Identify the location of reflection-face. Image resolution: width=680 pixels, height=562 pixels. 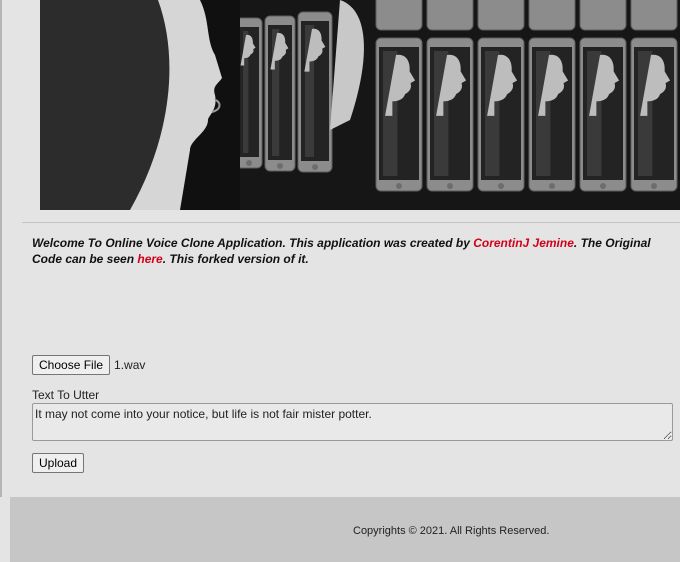
(347, 65).